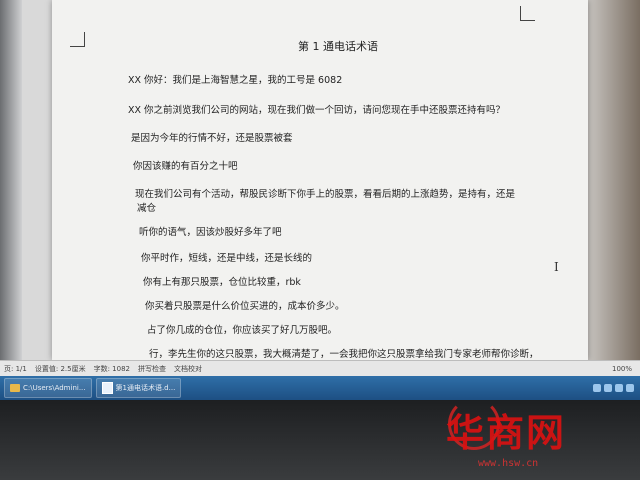  Describe the element at coordinates (245, 306) in the screenshot. I see `doc-line: 你买着只股票是什么价位买进的，成本价多少。` at that location.